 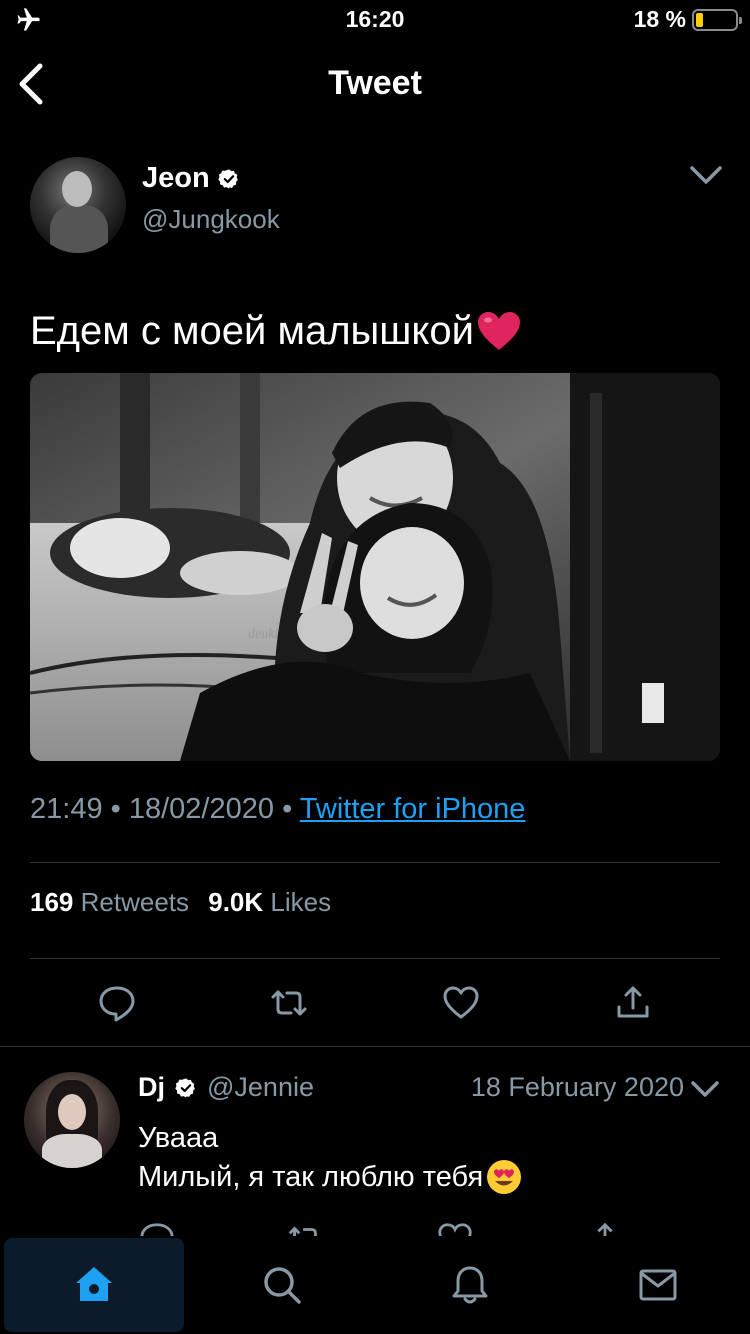 I want to click on tab-notifications, so click(x=470, y=1285).